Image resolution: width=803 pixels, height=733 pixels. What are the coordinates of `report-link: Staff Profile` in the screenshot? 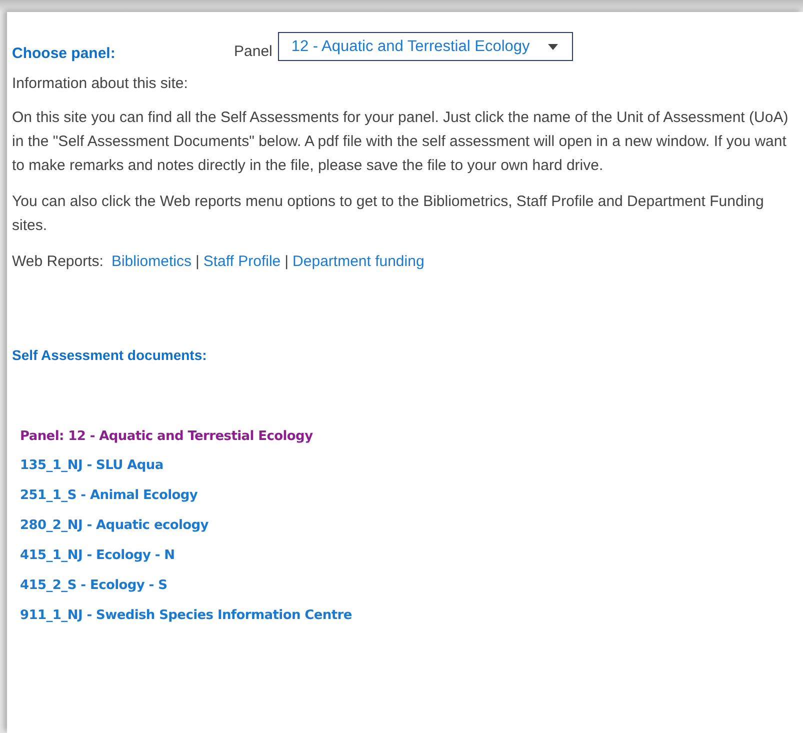 It's located at (242, 262).